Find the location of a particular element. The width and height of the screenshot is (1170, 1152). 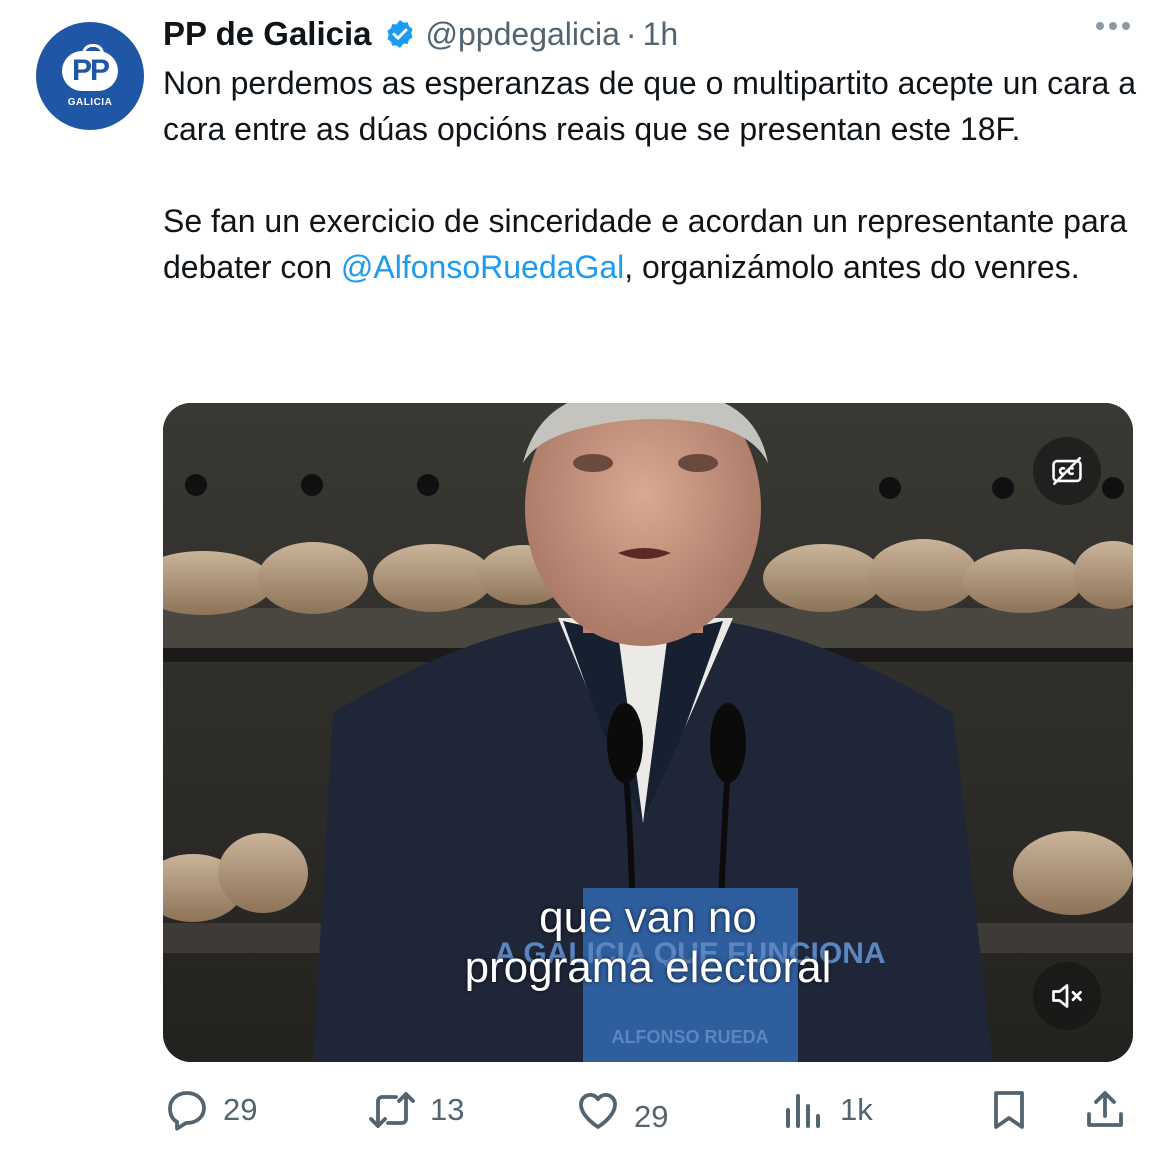

tweet-header: PP de Galicia @ppdegalicia · 1h is located at coordinates (646, 34).